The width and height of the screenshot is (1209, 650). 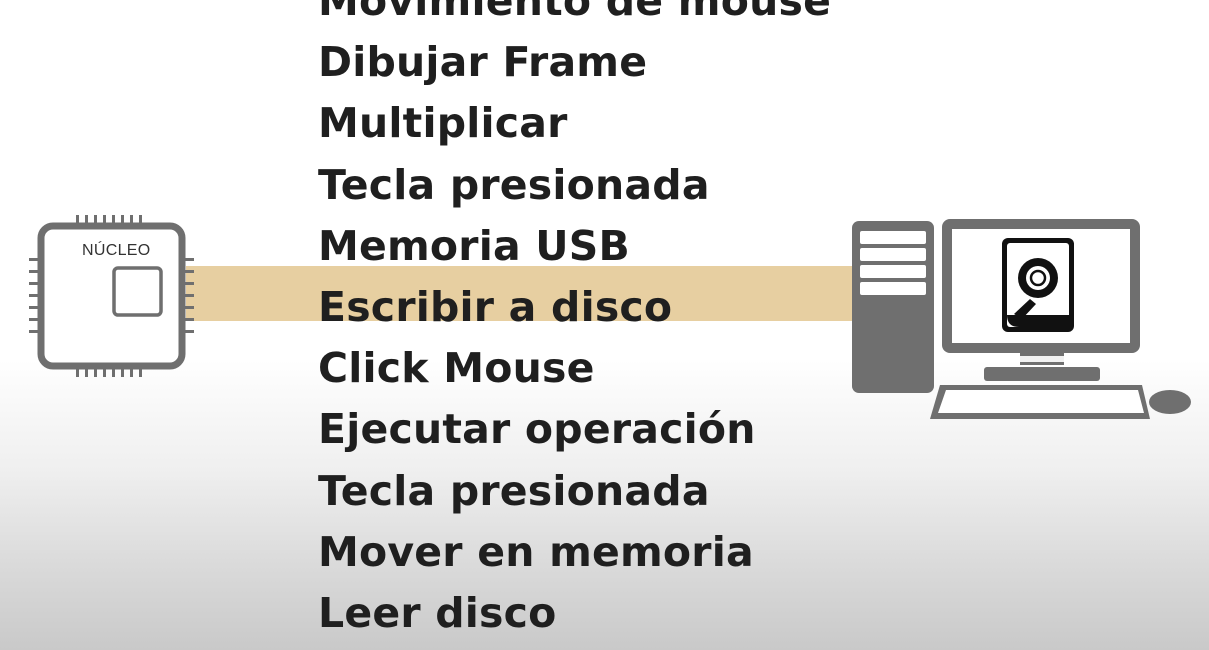 I want to click on event-item: Escribir a disco, so click(x=495, y=306).